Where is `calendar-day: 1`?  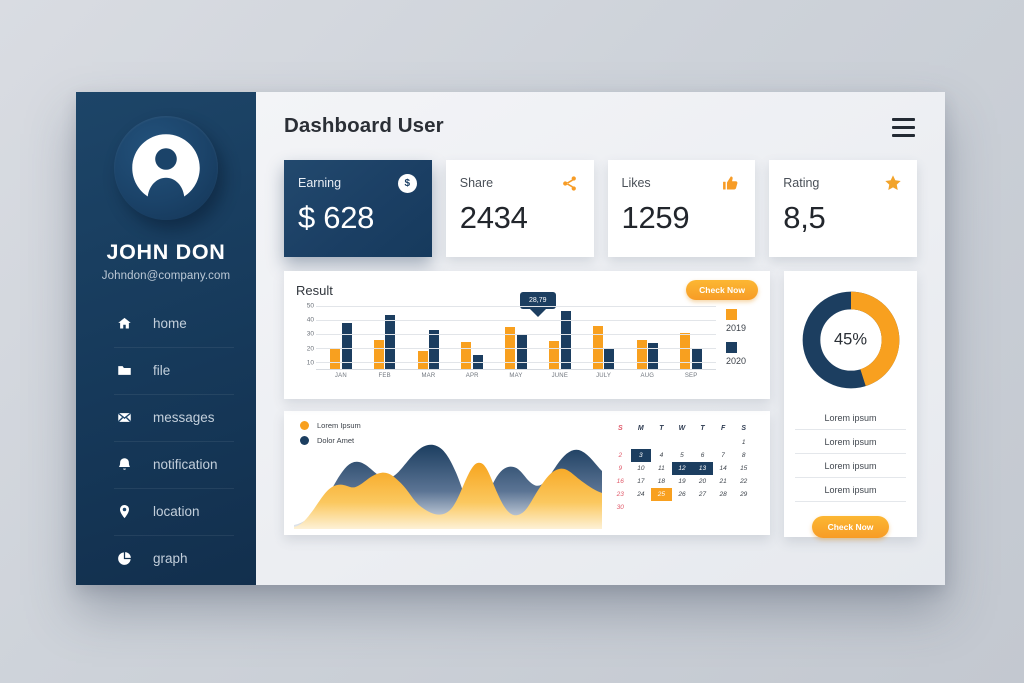 calendar-day: 1 is located at coordinates (743, 442).